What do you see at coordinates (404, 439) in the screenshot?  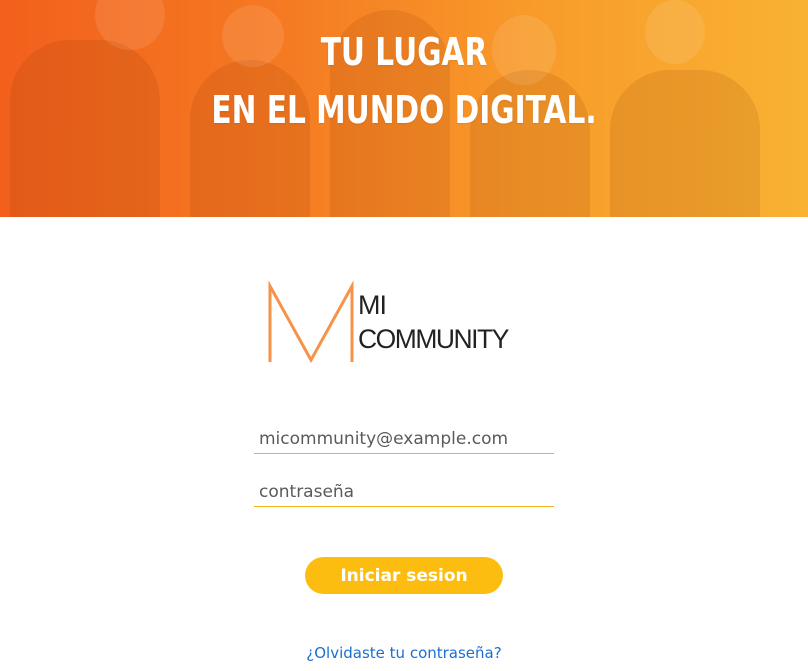 I see `email-field` at bounding box center [404, 439].